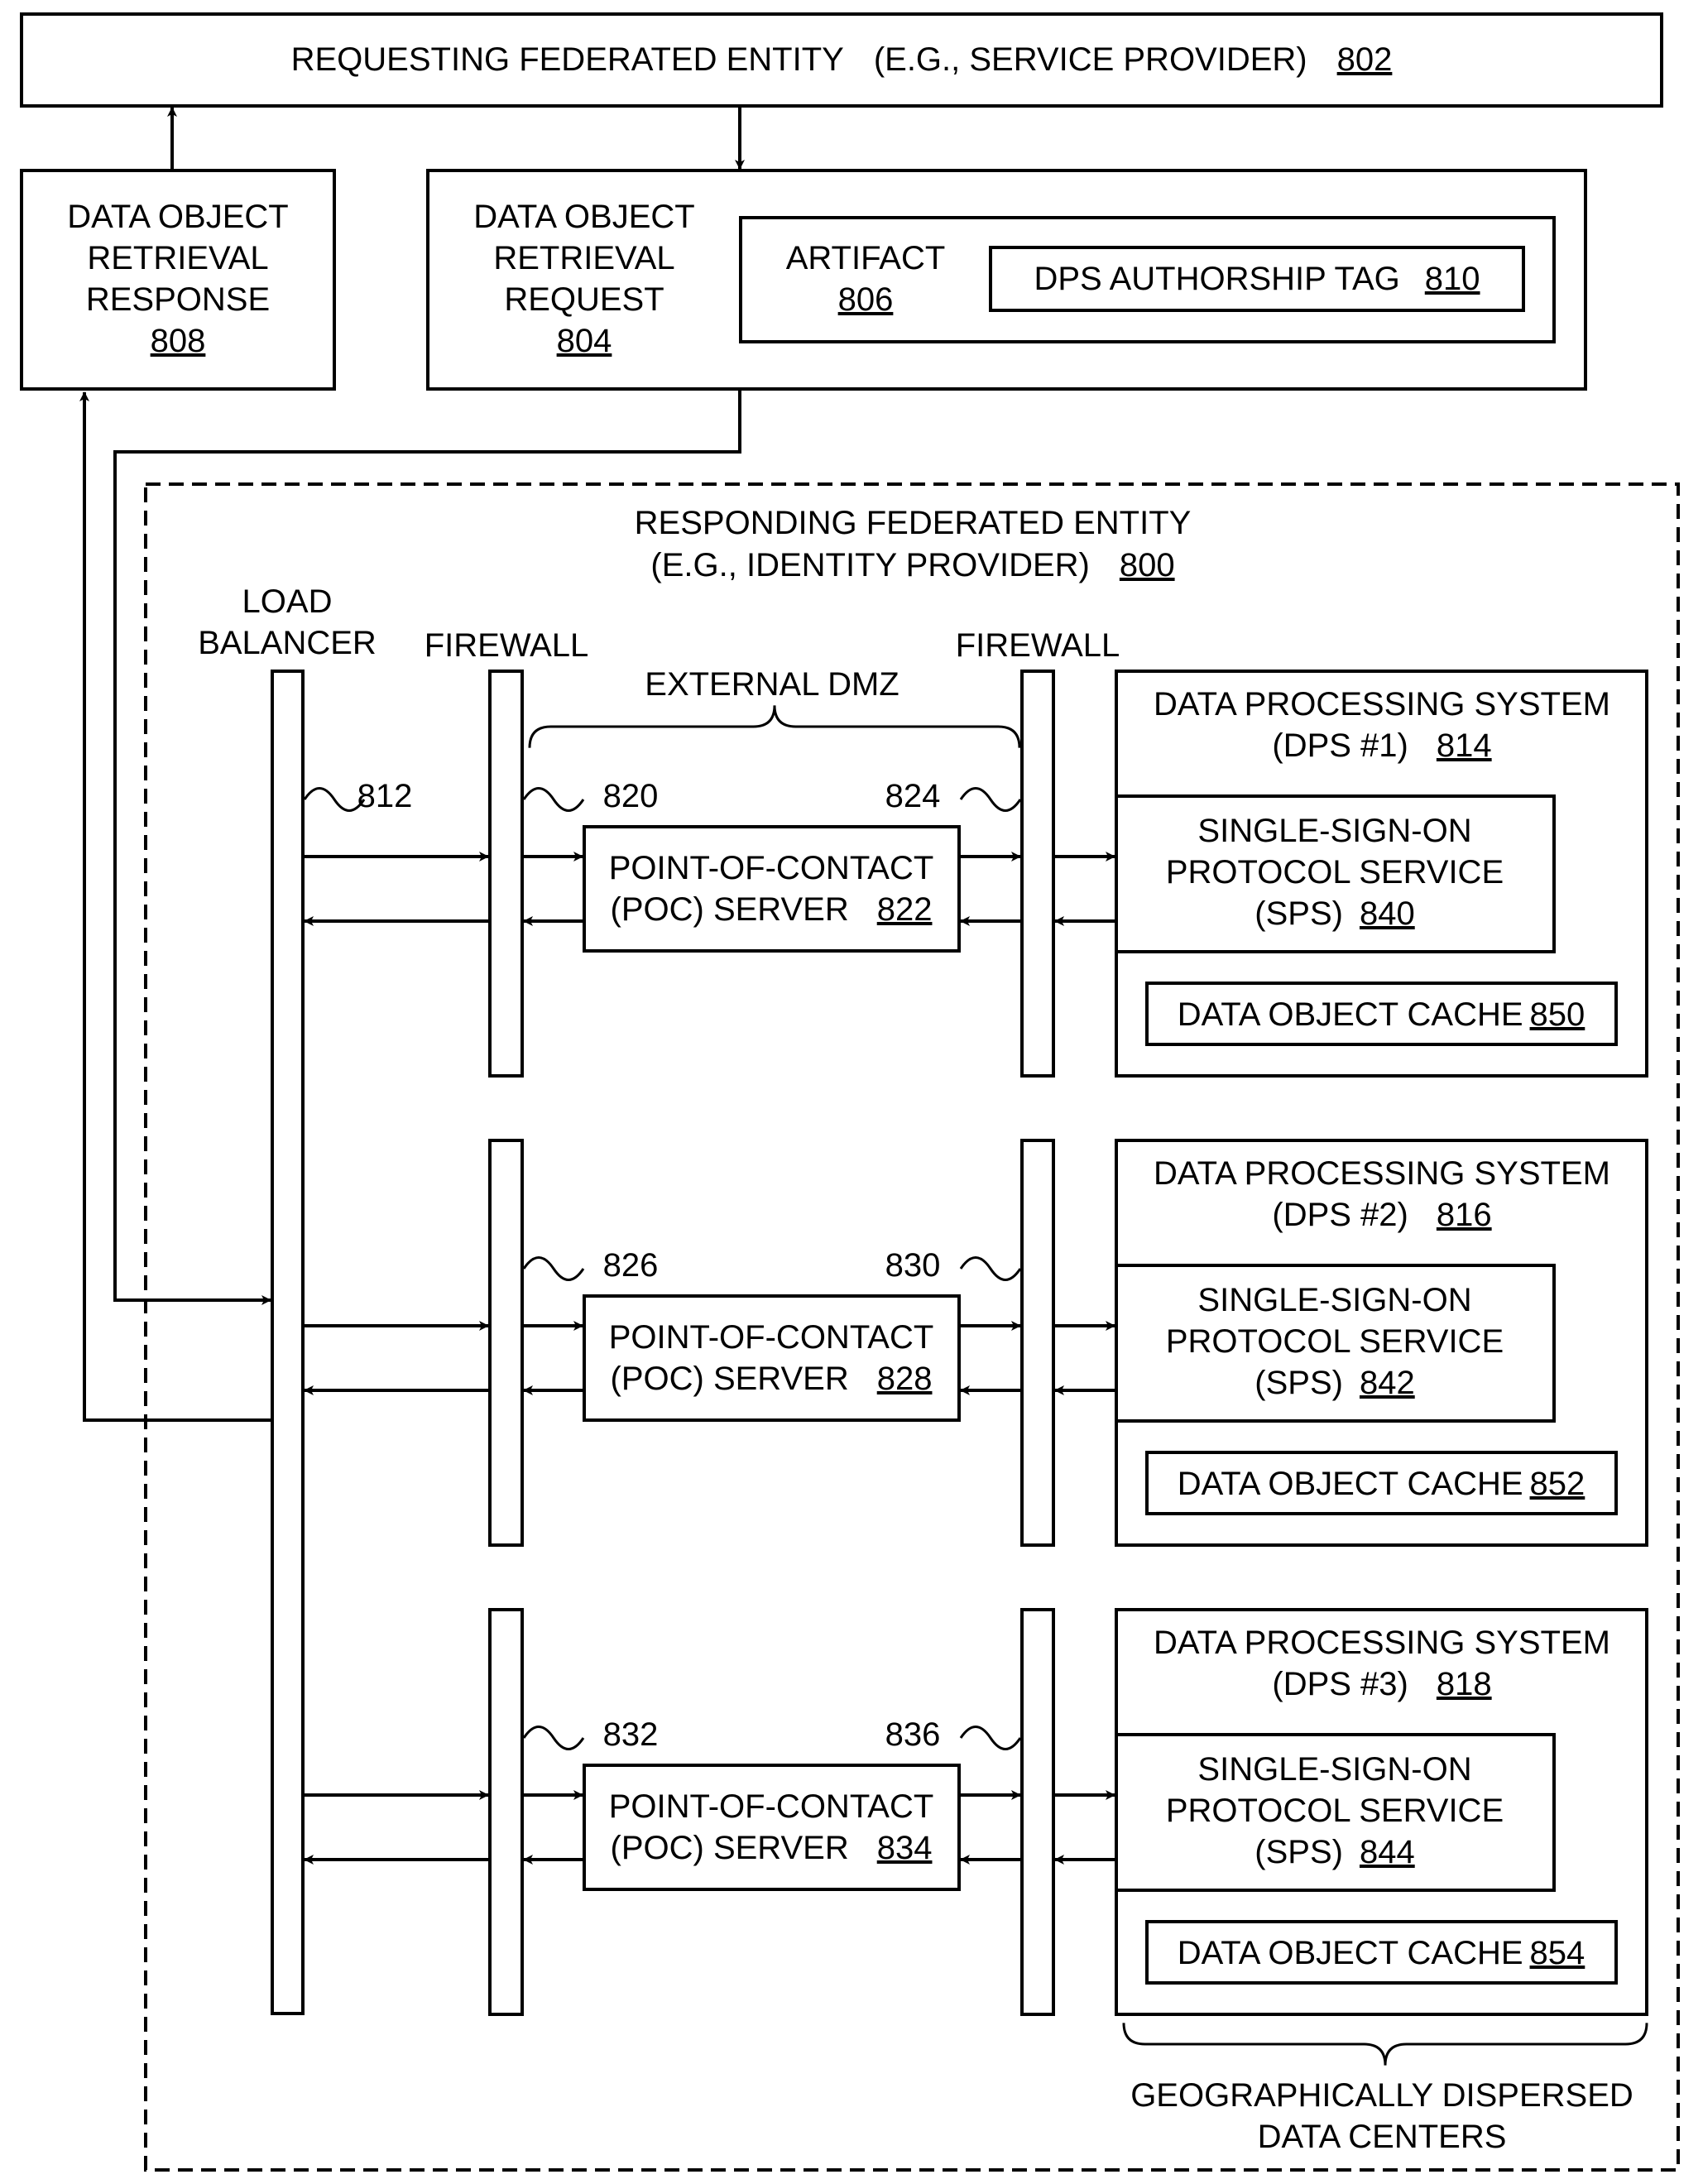  What do you see at coordinates (1340, 1684) in the screenshot?
I see `dps-label: (DPS #3)` at bounding box center [1340, 1684].